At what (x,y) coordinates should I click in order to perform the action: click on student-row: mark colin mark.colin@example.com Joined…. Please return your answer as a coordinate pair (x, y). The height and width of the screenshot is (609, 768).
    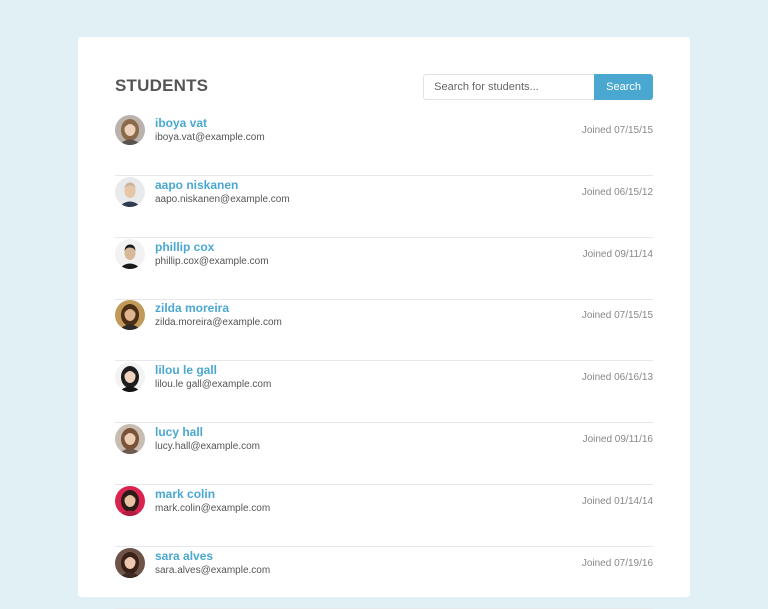
    Looking at the image, I should click on (384, 516).